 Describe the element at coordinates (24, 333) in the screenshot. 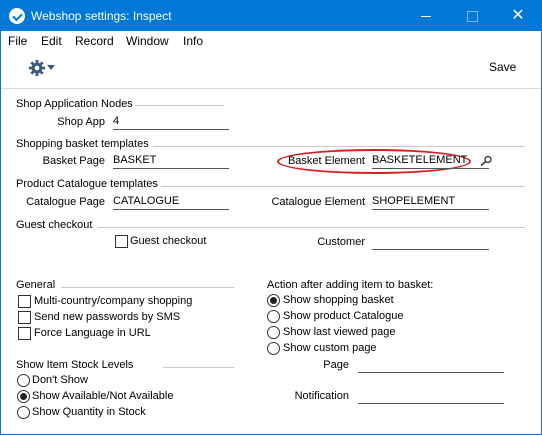

I see `force-language-checkbox` at that location.